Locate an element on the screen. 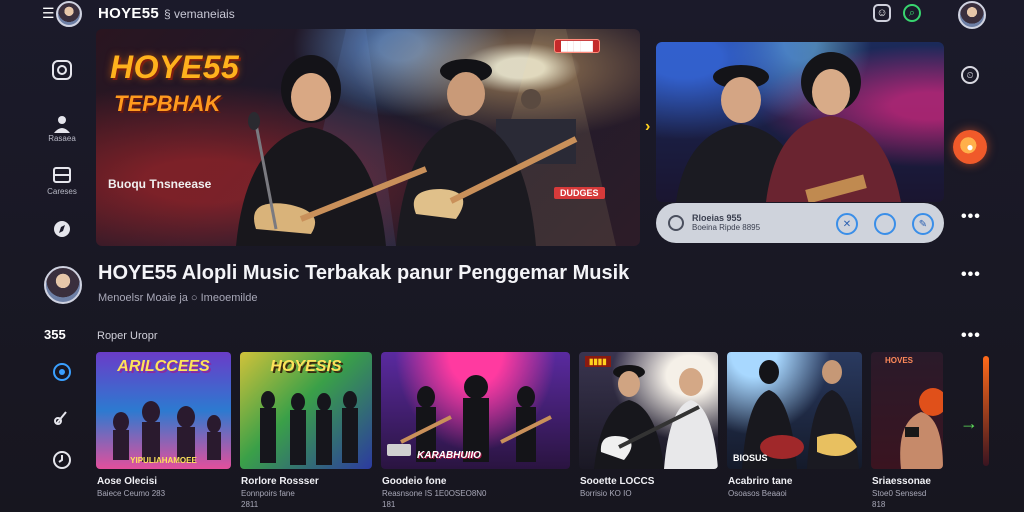  rail-label-rasaea: Rasaea is located at coordinates (62, 138).